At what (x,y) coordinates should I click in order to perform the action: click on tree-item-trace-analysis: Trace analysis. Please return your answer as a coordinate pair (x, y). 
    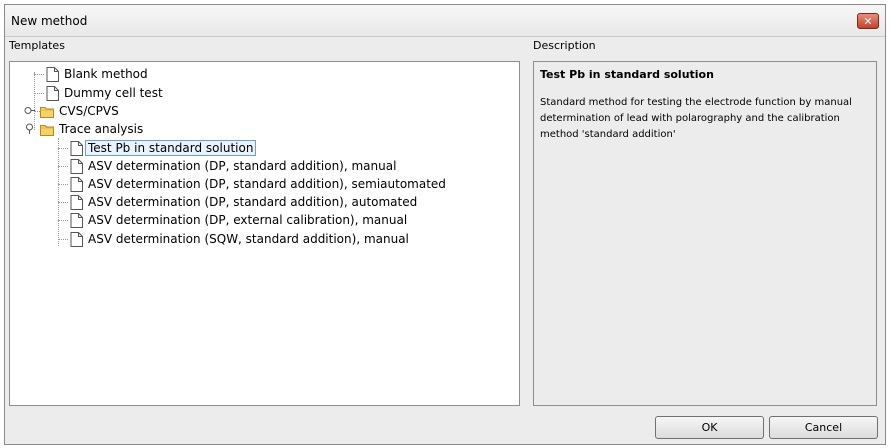
    Looking at the image, I should click on (91, 129).